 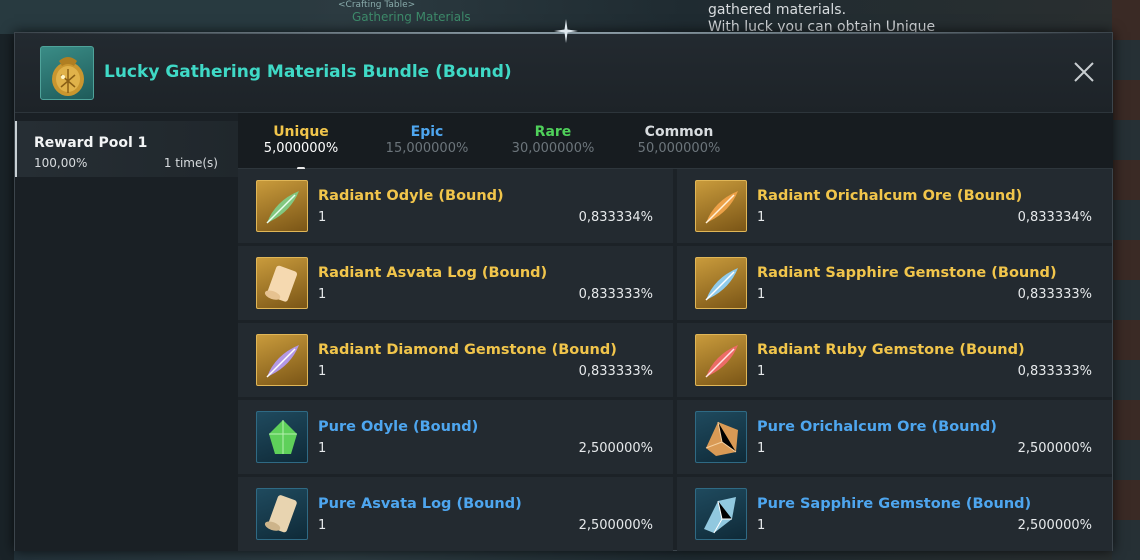 What do you see at coordinates (301, 148) in the screenshot?
I see `tab-percent: 5,000000%` at bounding box center [301, 148].